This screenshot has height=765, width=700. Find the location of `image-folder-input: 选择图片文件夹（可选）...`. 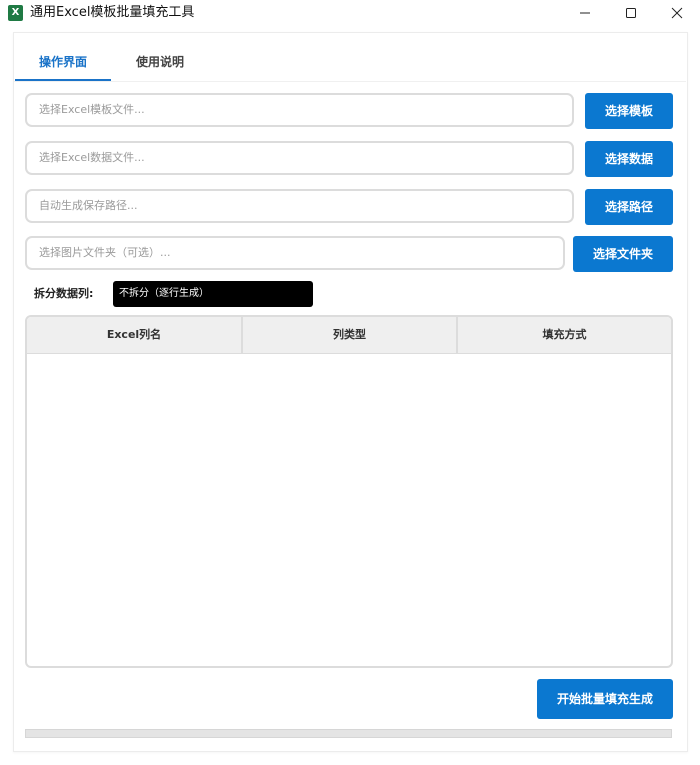

image-folder-input: 选择图片文件夹（可选）... is located at coordinates (295, 253).